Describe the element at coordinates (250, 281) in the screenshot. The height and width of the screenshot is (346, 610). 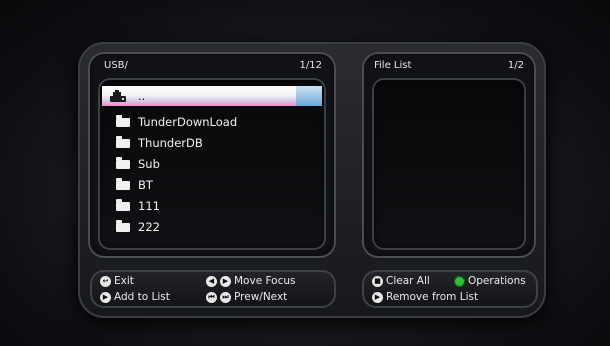
I see `move-focus-hint: ◀ ▶ Move Focus` at that location.